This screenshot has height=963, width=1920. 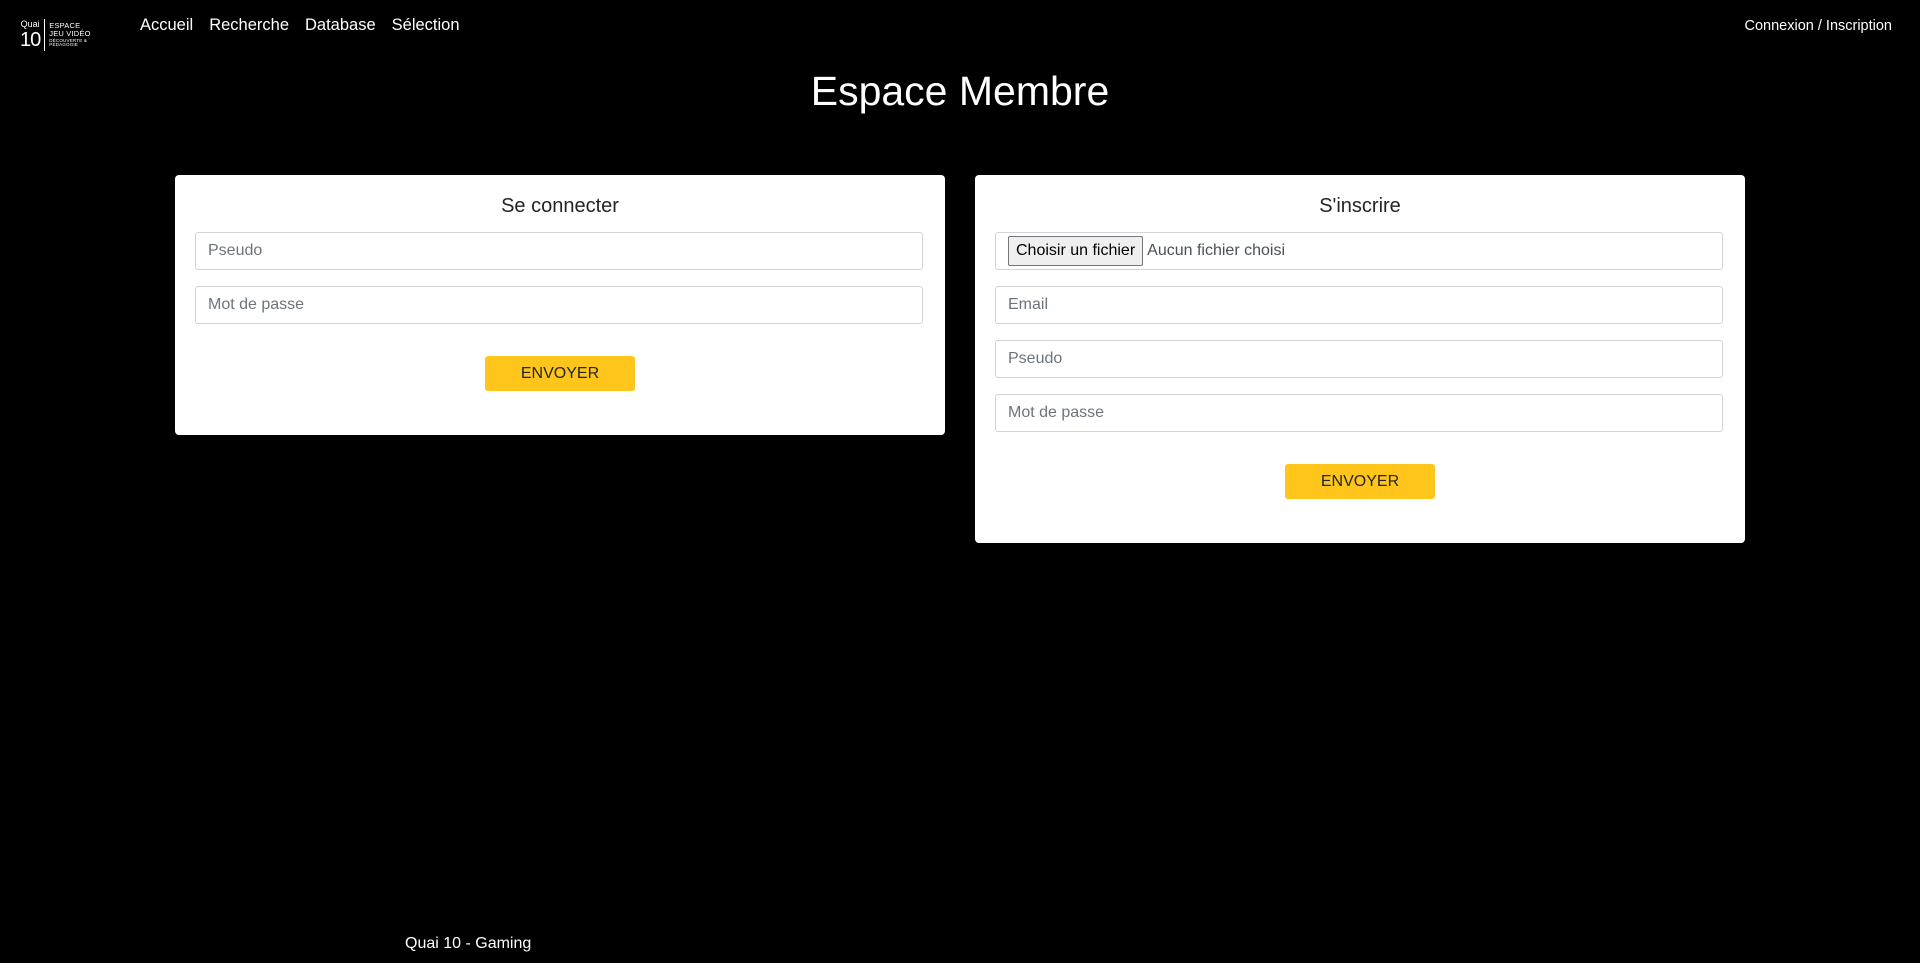 I want to click on logo-wordmark: ESPACE JEU VIDÉO DÉCOUVERTE & PÉDAGOGIE, so click(x=78, y=35).